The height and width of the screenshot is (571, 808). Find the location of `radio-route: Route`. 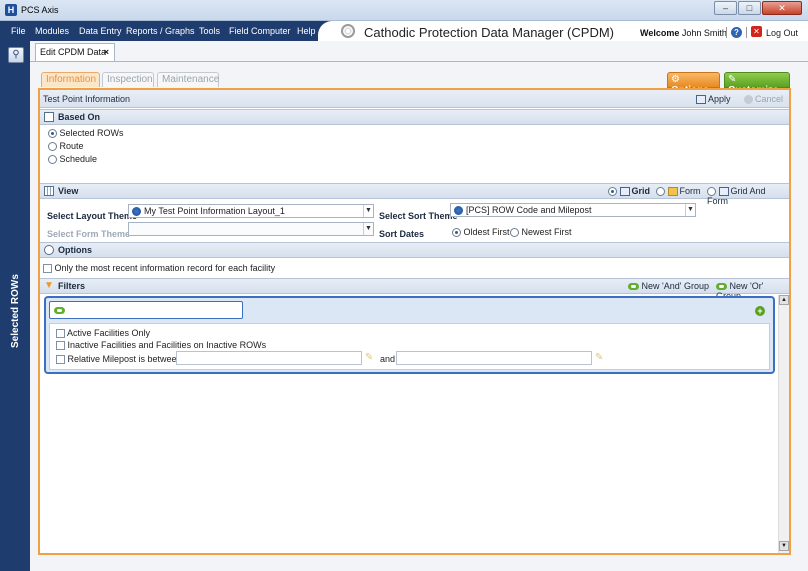

radio-route: Route is located at coordinates (66, 146).